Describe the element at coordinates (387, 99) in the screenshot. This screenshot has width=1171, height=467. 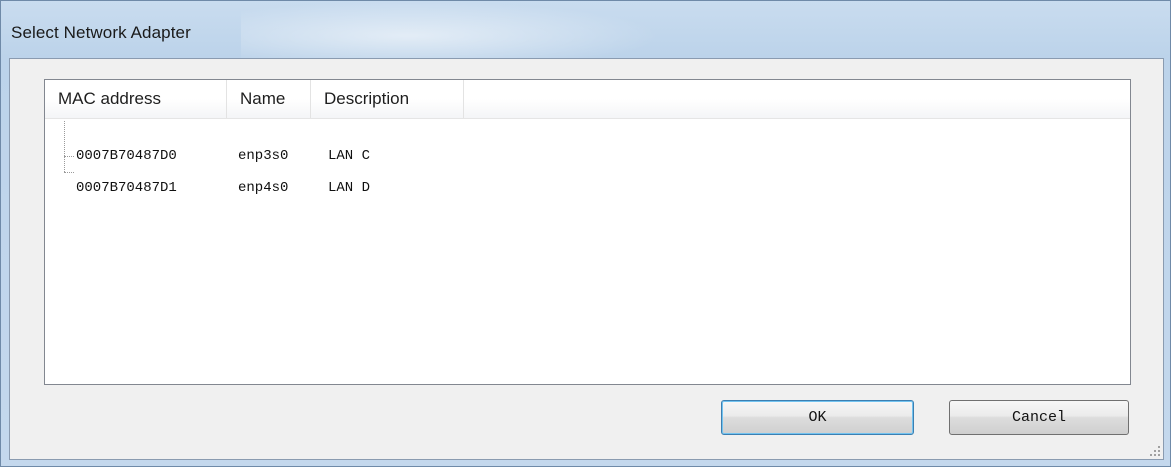
I see `column-header-description: Description` at that location.